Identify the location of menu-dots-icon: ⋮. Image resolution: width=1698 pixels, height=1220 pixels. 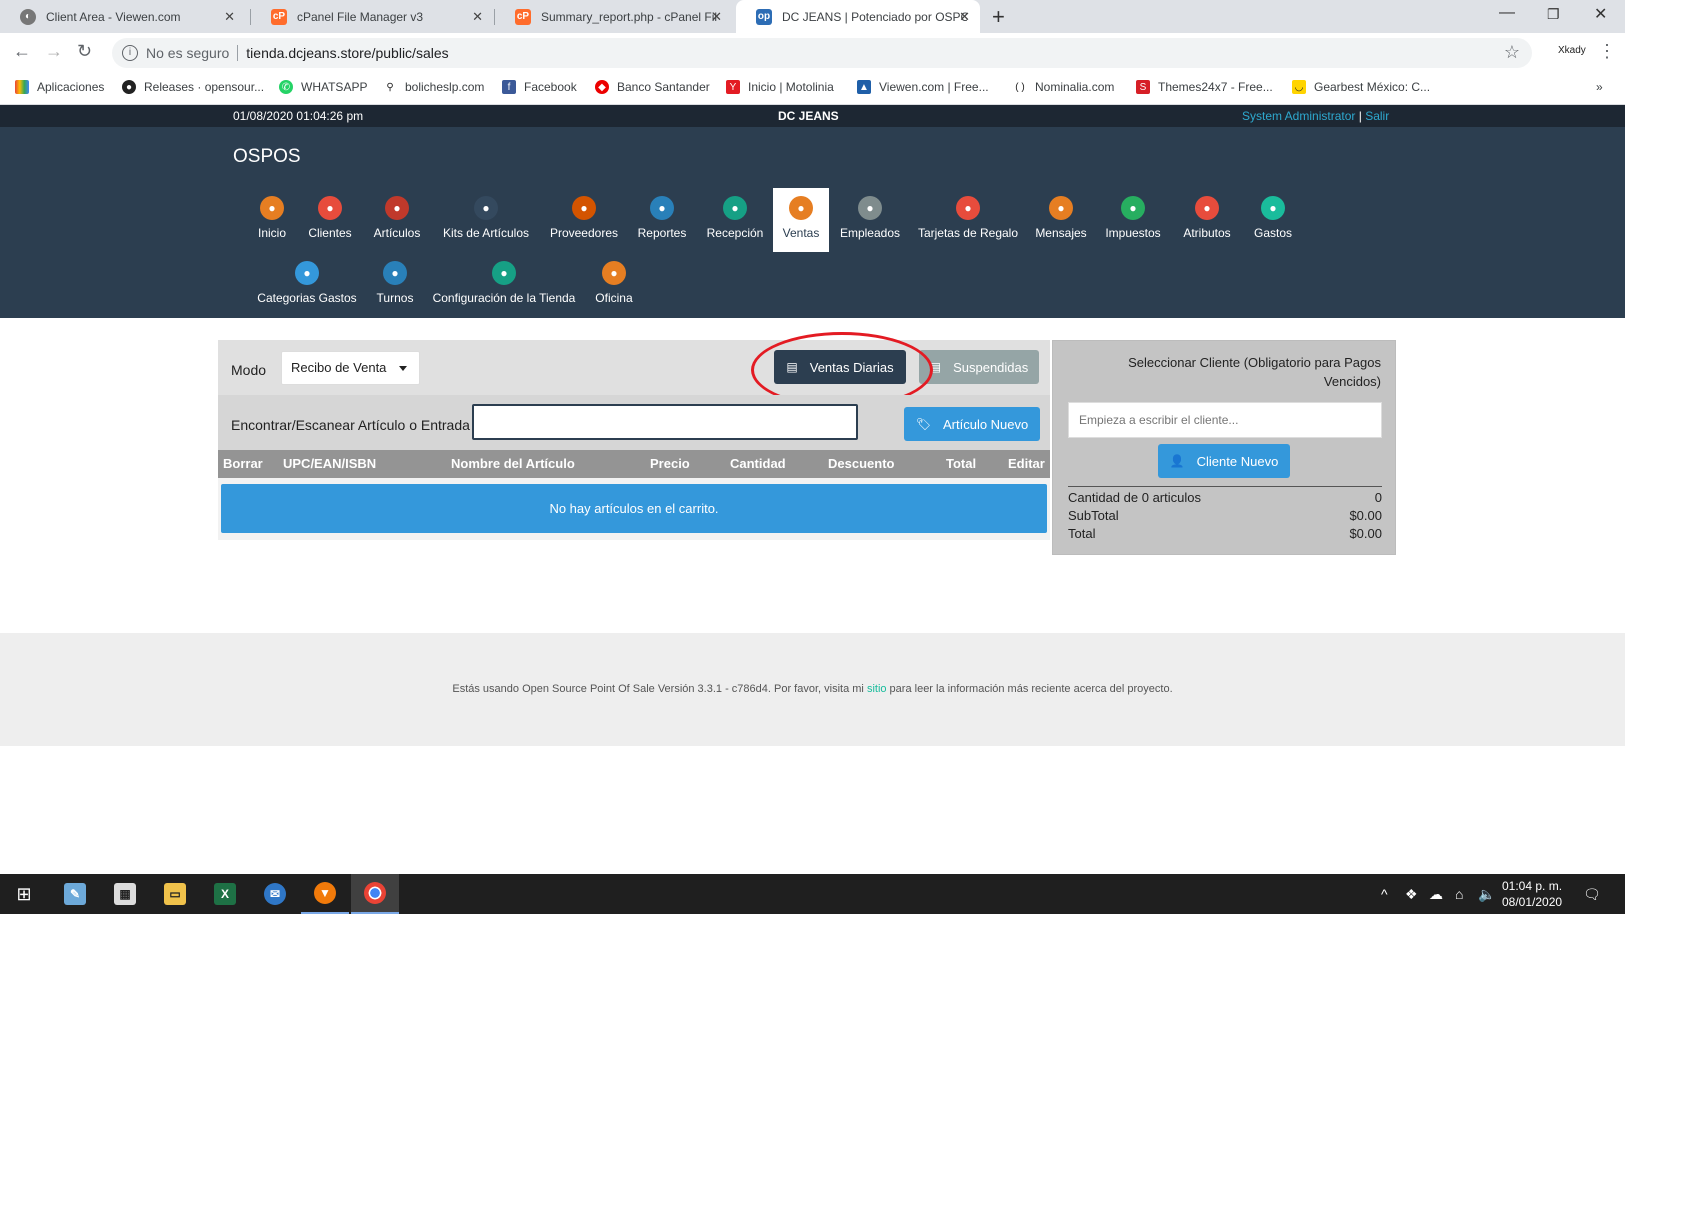
(1607, 51).